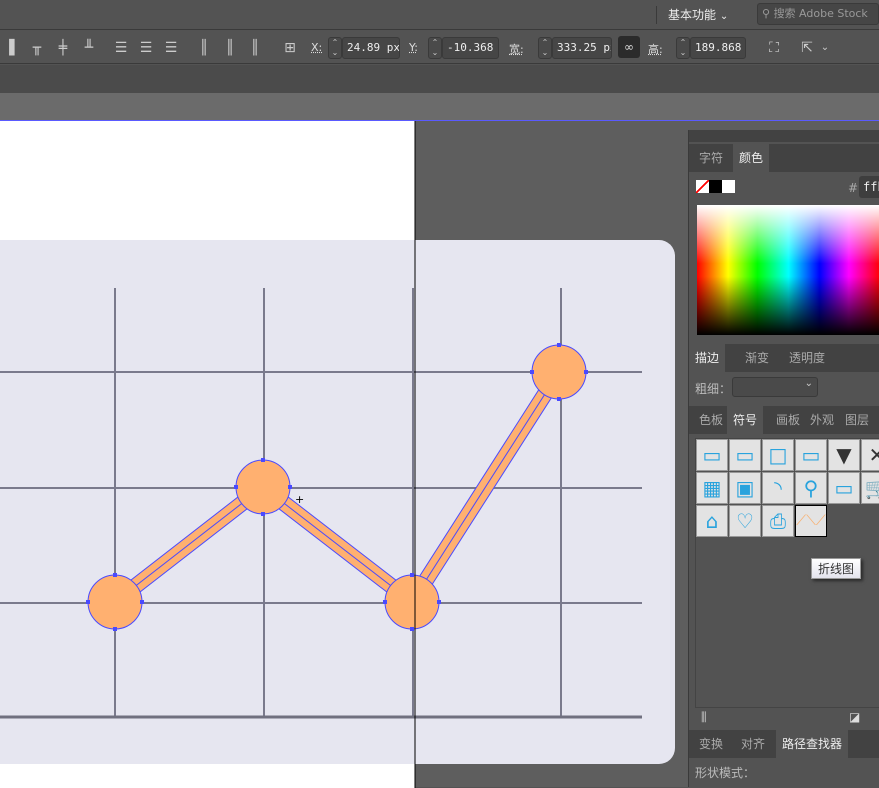 The height and width of the screenshot is (788, 879). Describe the element at coordinates (807, 358) in the screenshot. I see `tab-transparency: 透明度` at that location.